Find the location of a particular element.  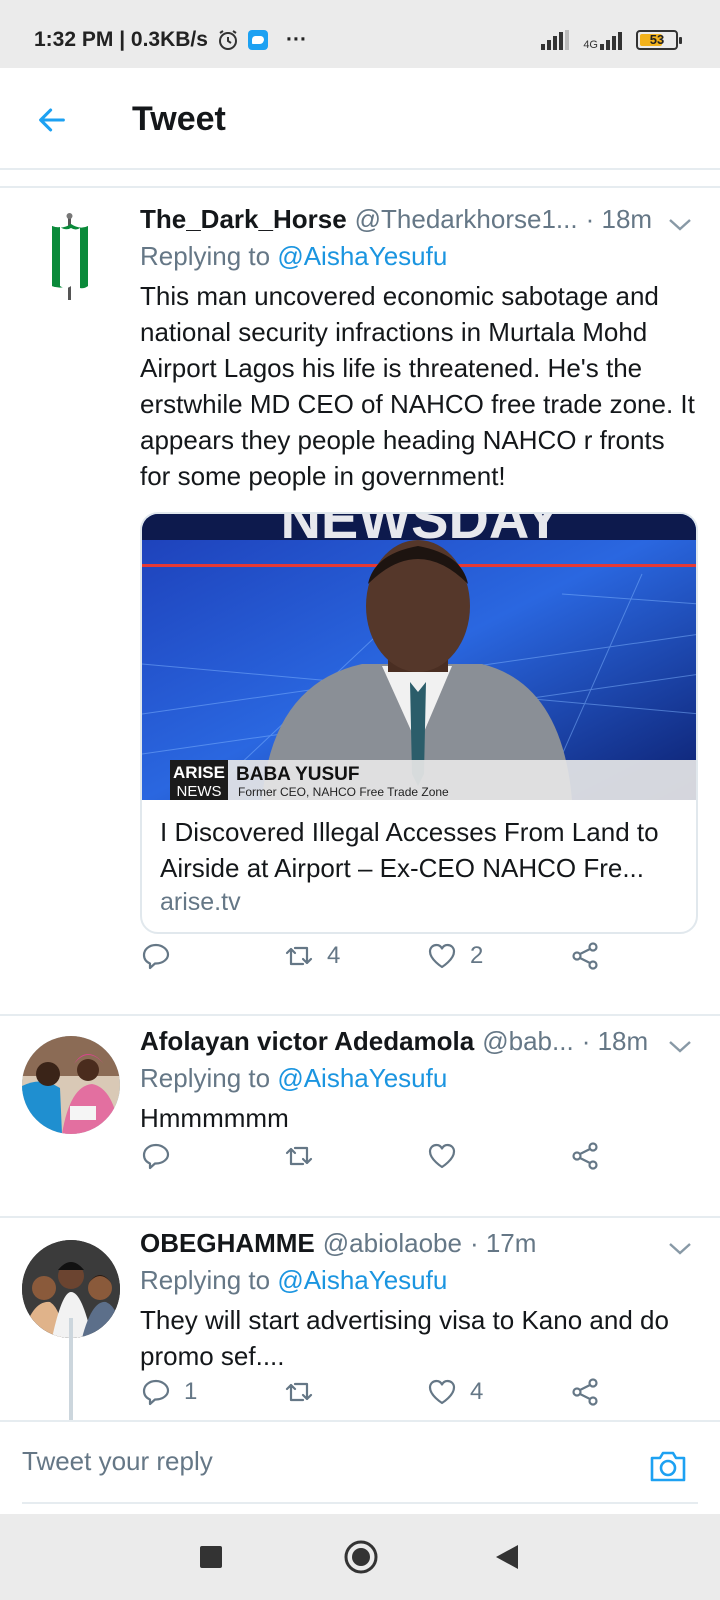

card-domain: arise.tv is located at coordinates (200, 902).